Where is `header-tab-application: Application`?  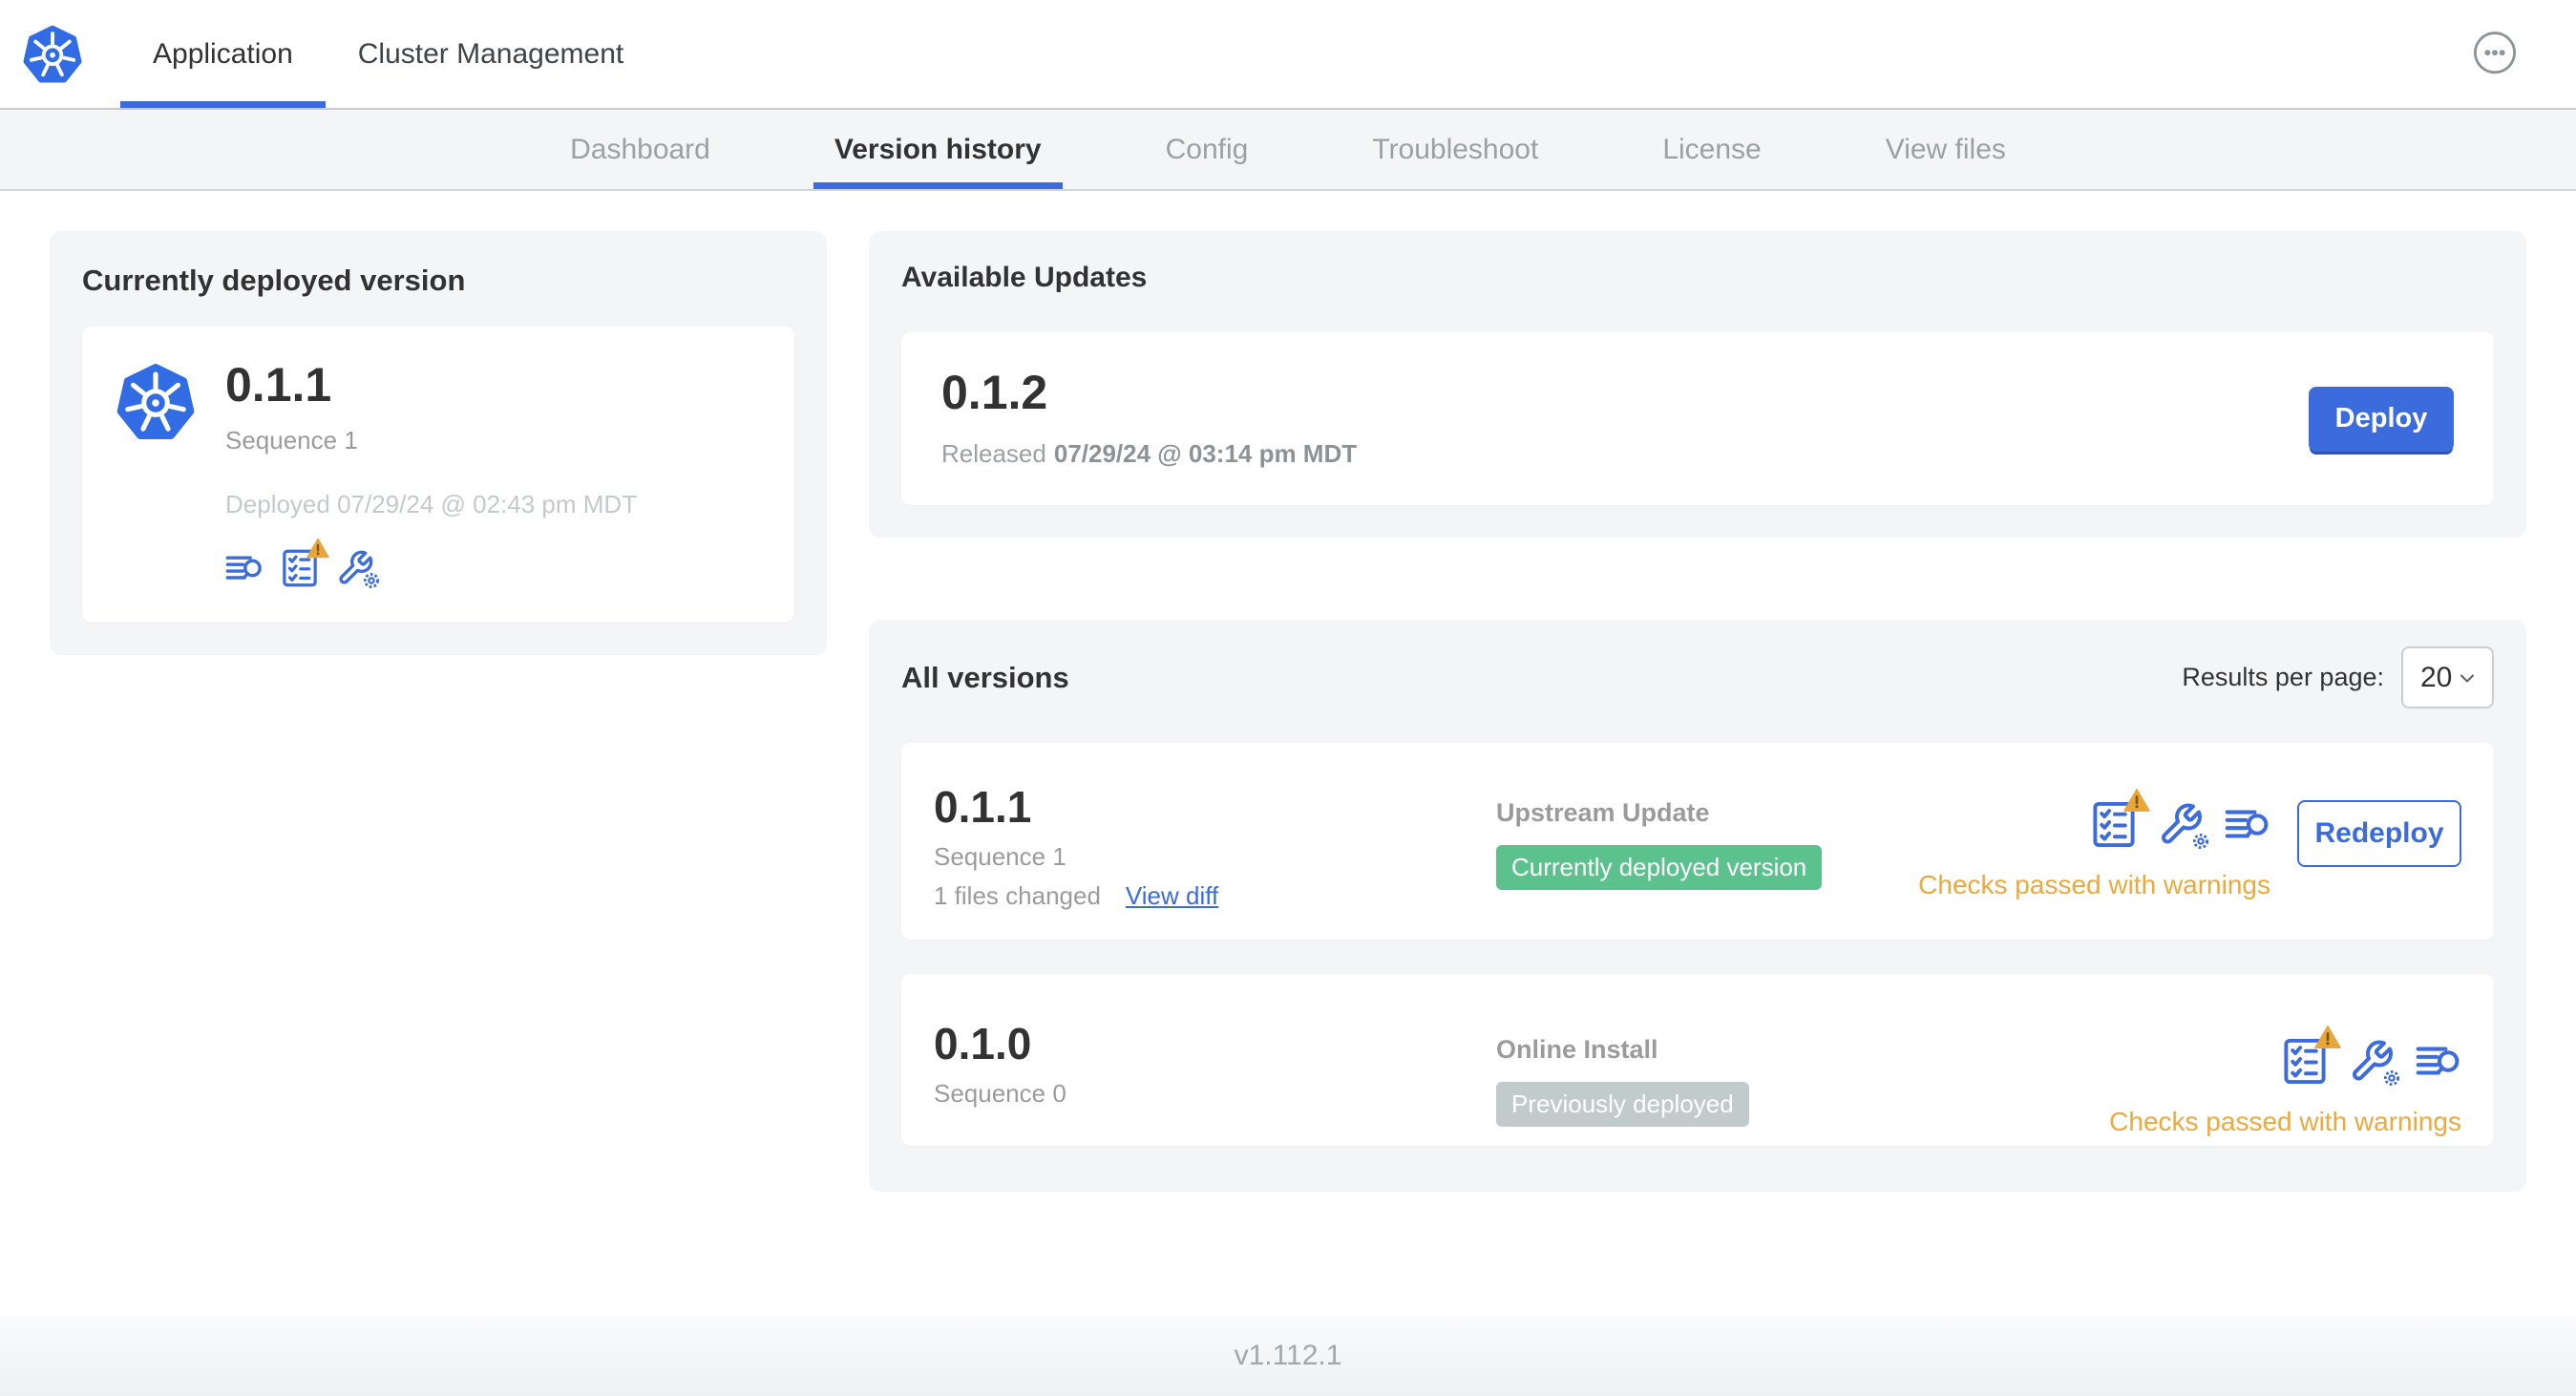
header-tab-application: Application is located at coordinates (223, 54).